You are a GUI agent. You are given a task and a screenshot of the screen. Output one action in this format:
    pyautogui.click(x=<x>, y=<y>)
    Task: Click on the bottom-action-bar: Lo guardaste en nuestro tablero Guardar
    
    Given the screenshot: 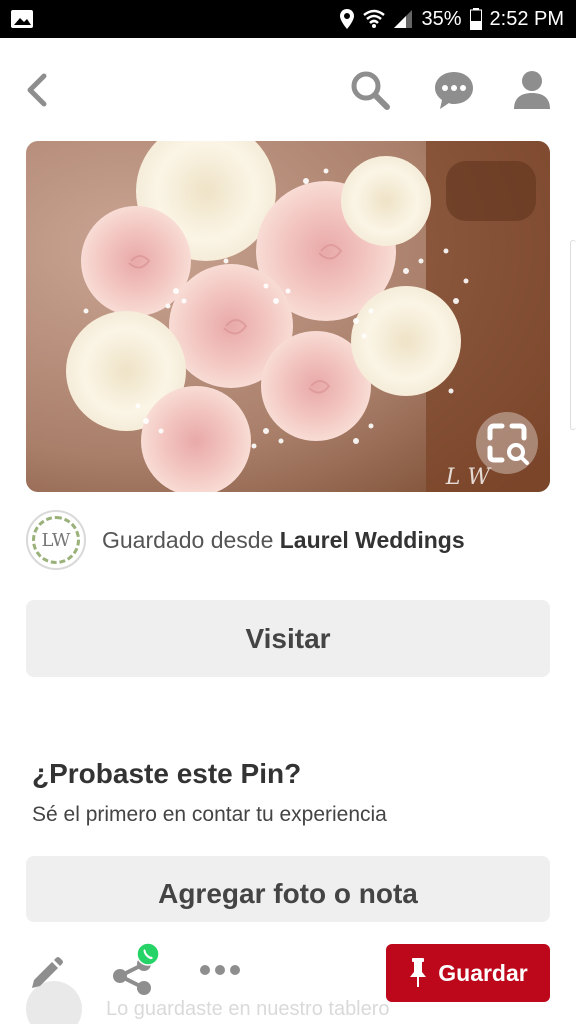 What is the action you would take?
    pyautogui.click(x=288, y=973)
    